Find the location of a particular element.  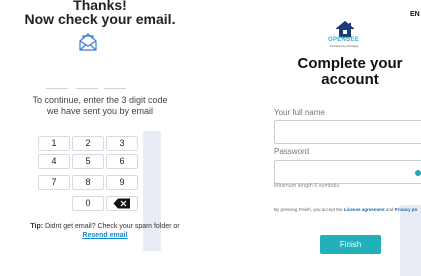

check-email-heading: Now check your email. is located at coordinates (100, 19).